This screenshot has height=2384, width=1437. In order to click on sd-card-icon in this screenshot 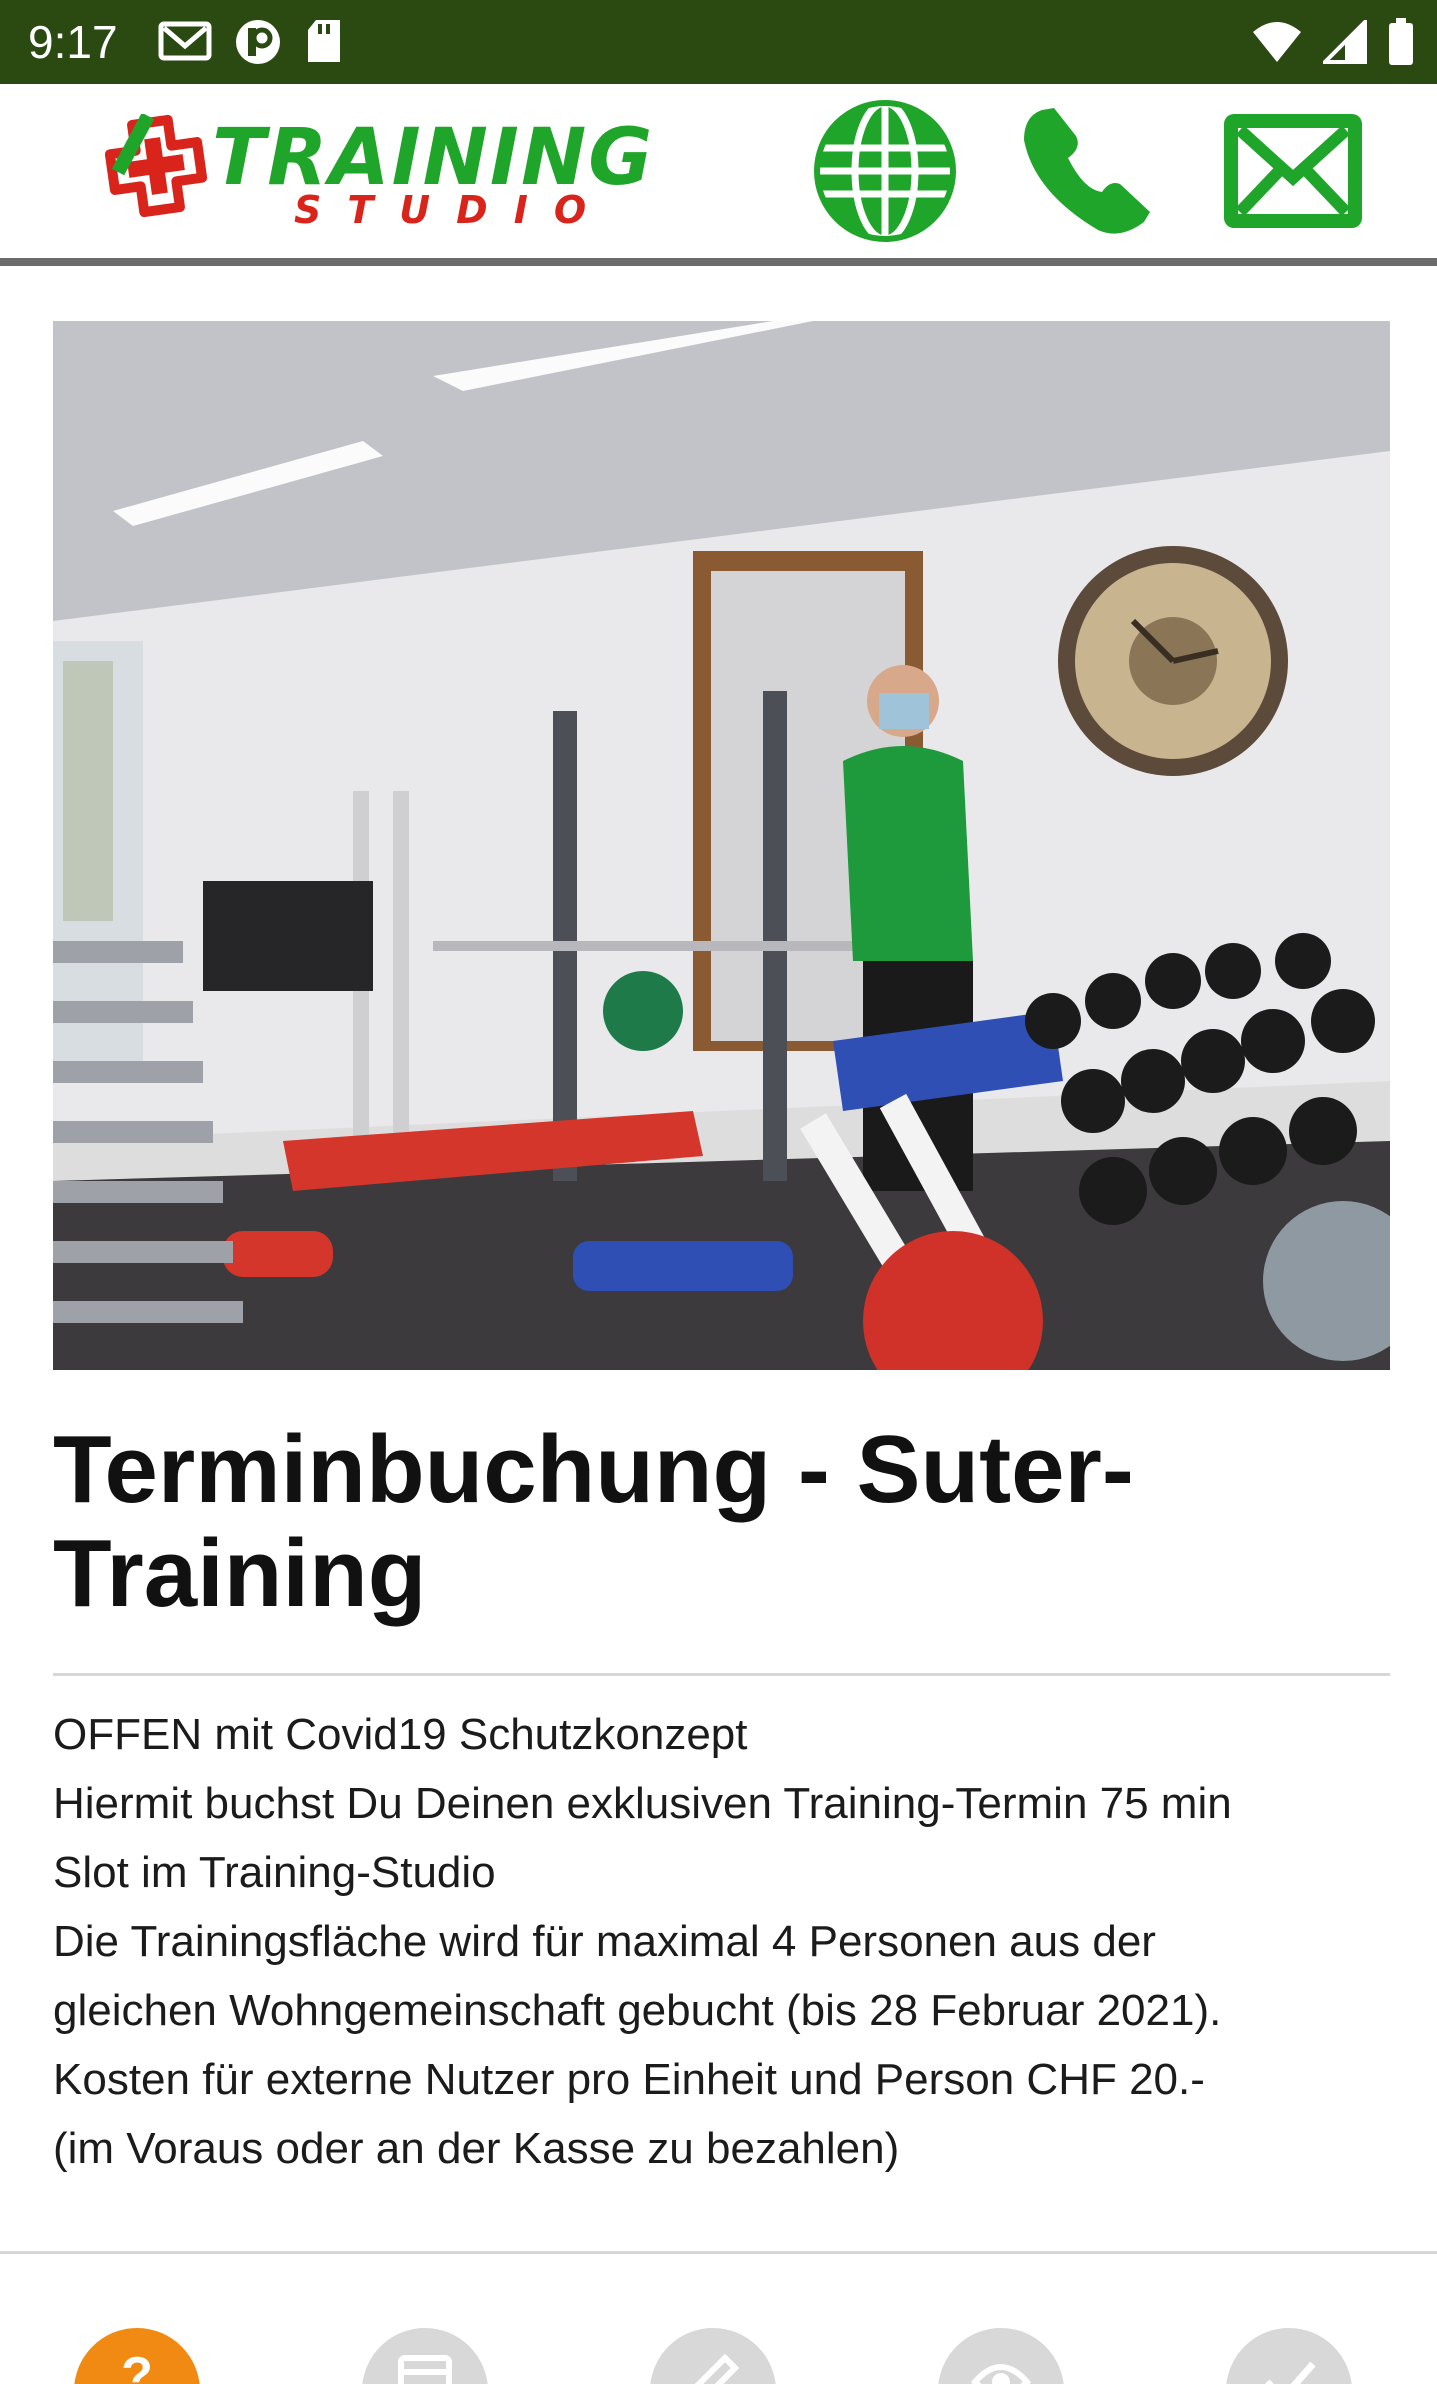, I will do `click(324, 41)`.